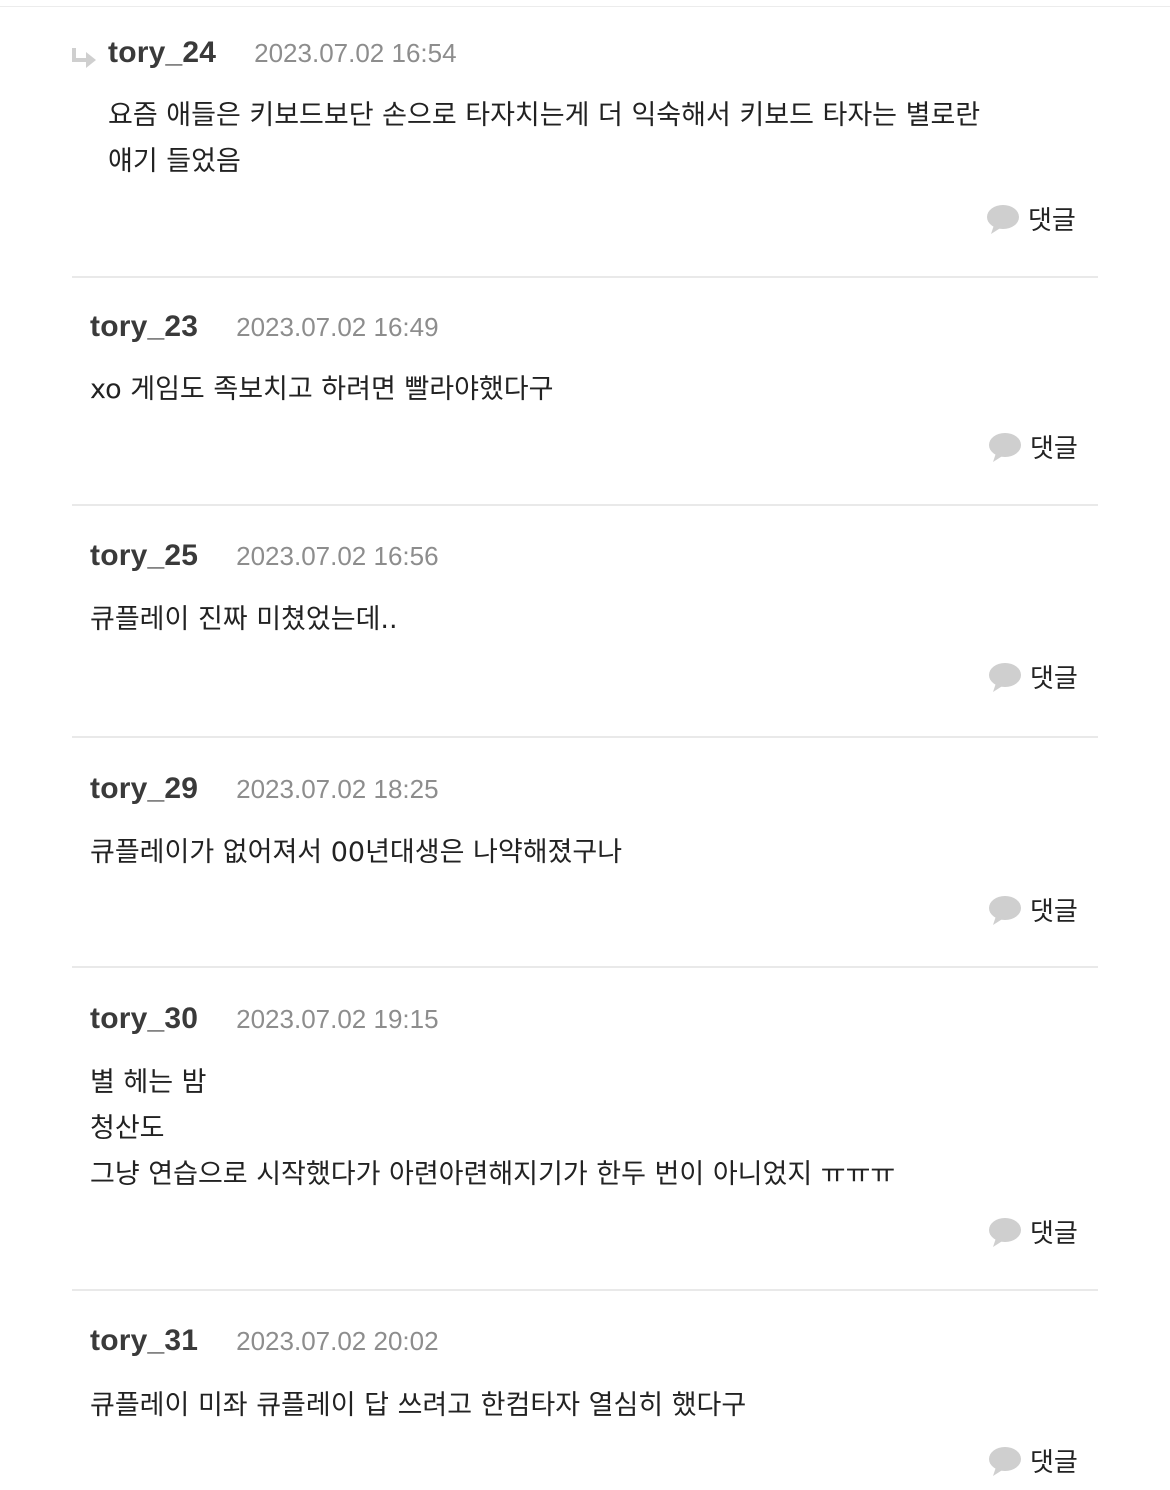  What do you see at coordinates (337, 327) in the screenshot?
I see `comment-date: 2023.07.02 16:49` at bounding box center [337, 327].